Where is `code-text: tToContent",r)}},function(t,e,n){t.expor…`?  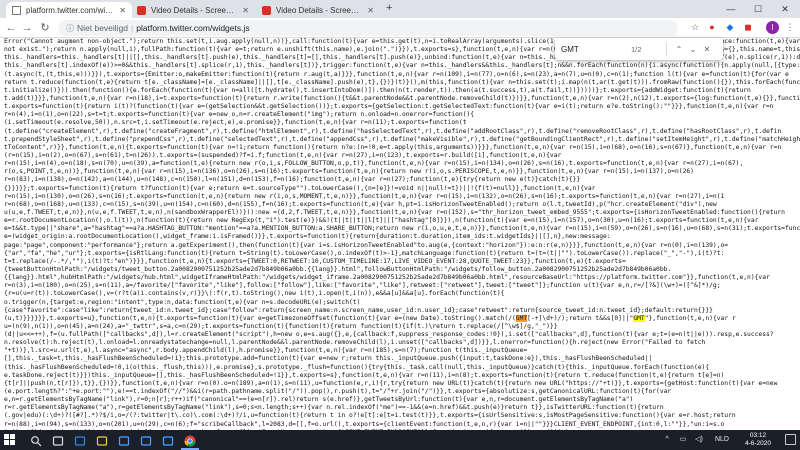 code-text: tToContent",r)}},function(t,e,n){t.expor… is located at coordinates (393, 147).